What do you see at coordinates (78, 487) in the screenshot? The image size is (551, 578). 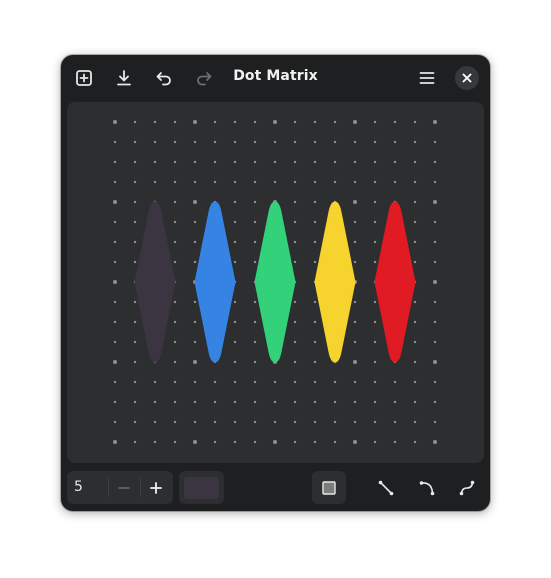 I see `stroke-width-value: 5` at bounding box center [78, 487].